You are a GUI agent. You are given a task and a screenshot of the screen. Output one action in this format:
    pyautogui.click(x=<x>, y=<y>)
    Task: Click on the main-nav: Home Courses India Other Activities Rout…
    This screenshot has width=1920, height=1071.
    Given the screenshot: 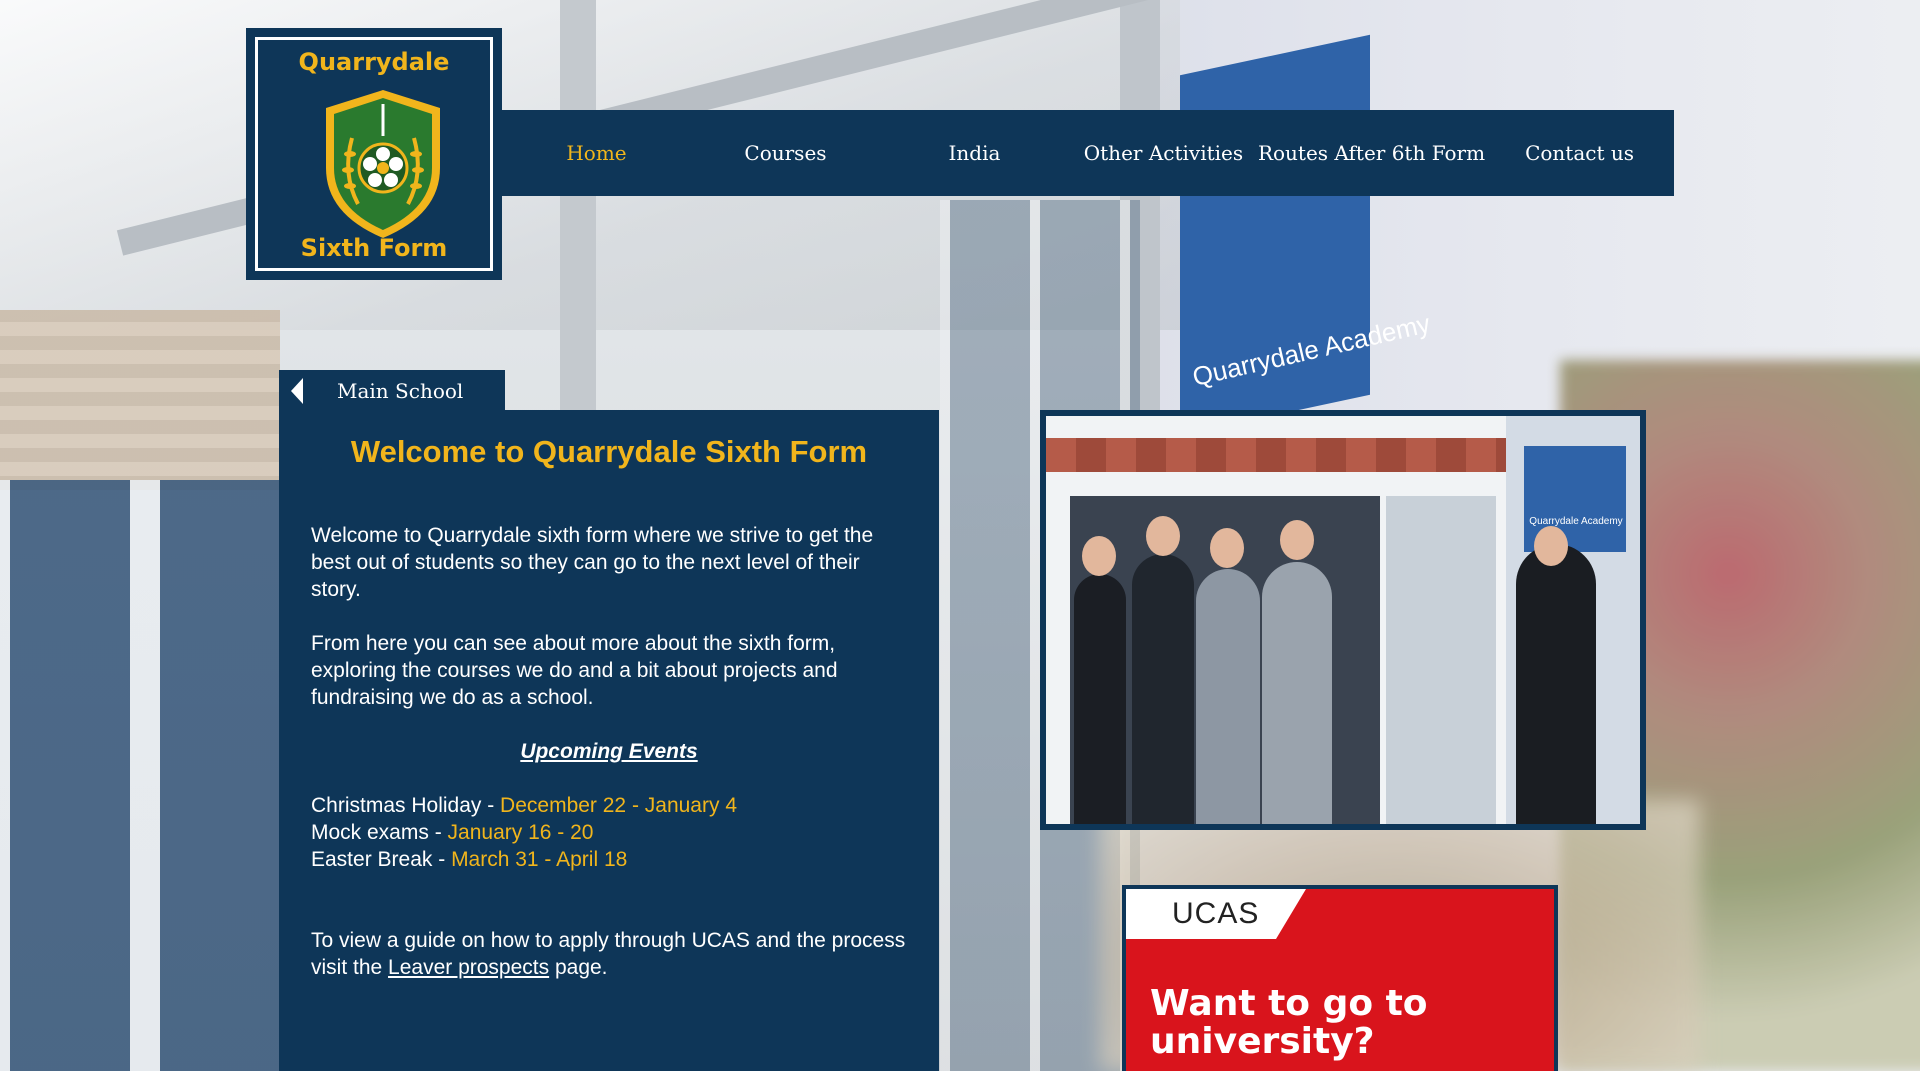 What is the action you would take?
    pyautogui.click(x=1088, y=153)
    